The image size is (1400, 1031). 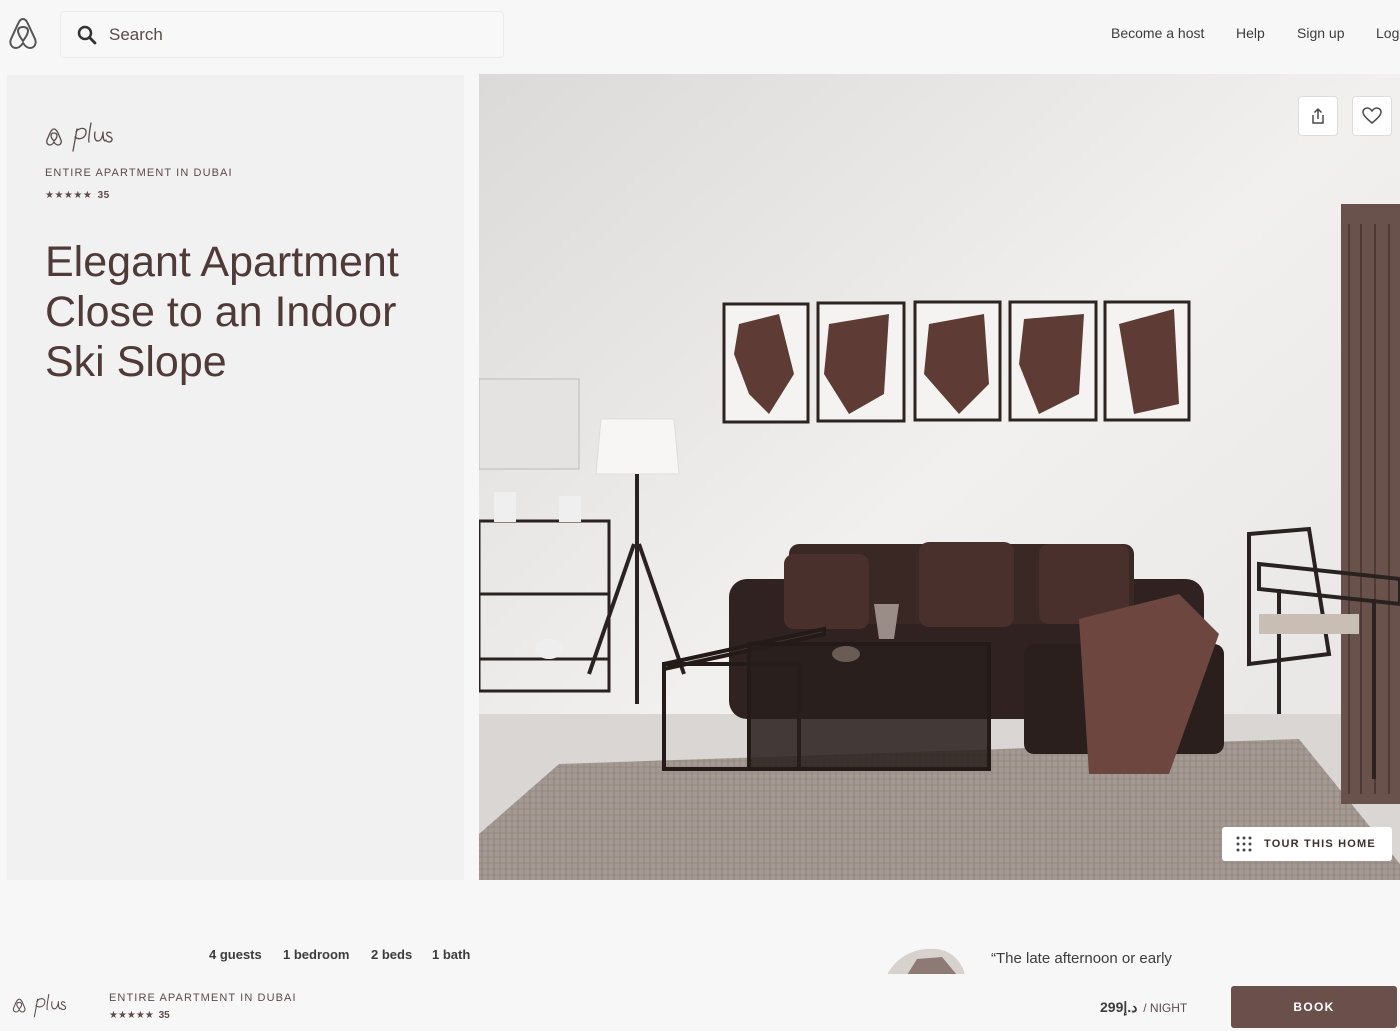 What do you see at coordinates (1119, 1007) in the screenshot?
I see `price-amount: 299د.إ` at bounding box center [1119, 1007].